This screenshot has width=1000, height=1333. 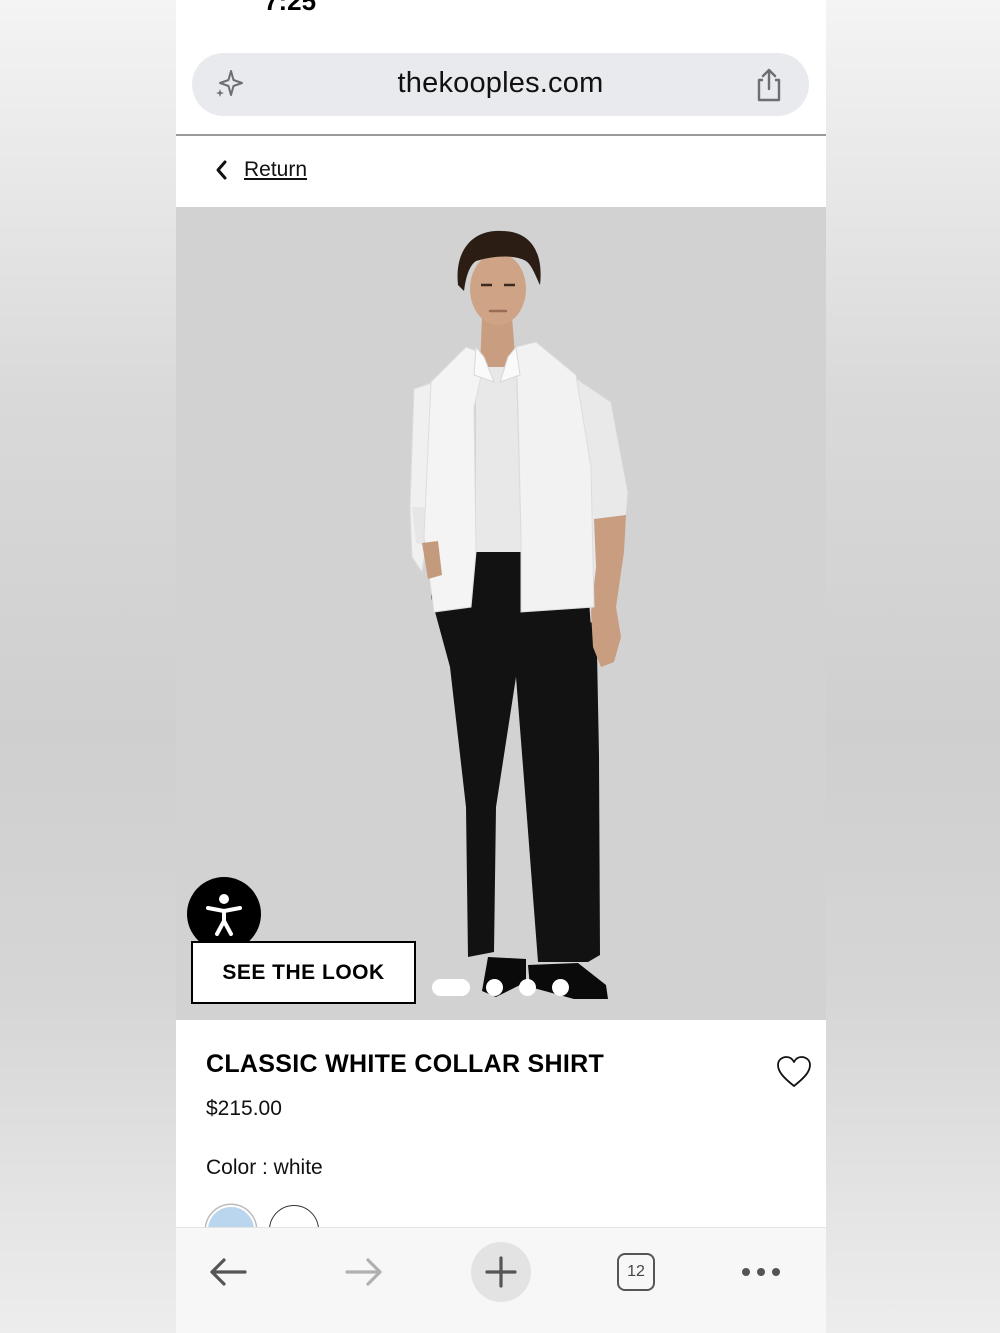 I want to click on status-bar: 7:25, so click(x=501, y=8).